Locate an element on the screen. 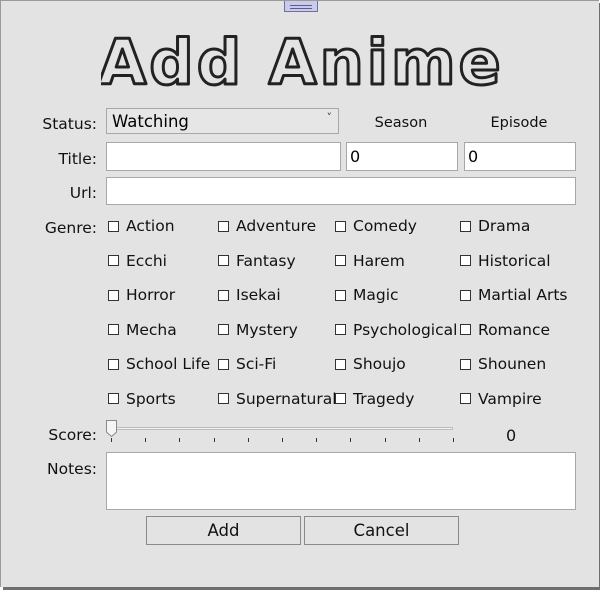 The height and width of the screenshot is (590, 600). genre-checkbox-school-life: School Life is located at coordinates (159, 364).